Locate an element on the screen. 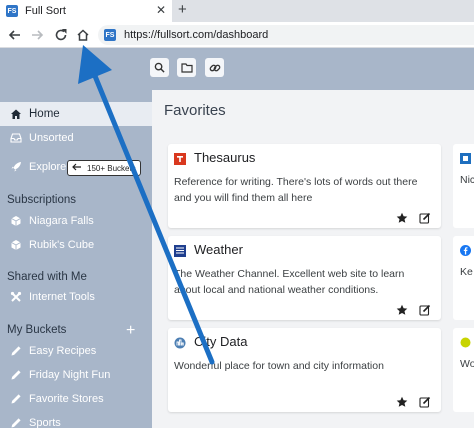  browser-address-bar: FS https://fullsort.com/dashboard is located at coordinates (237, 35).